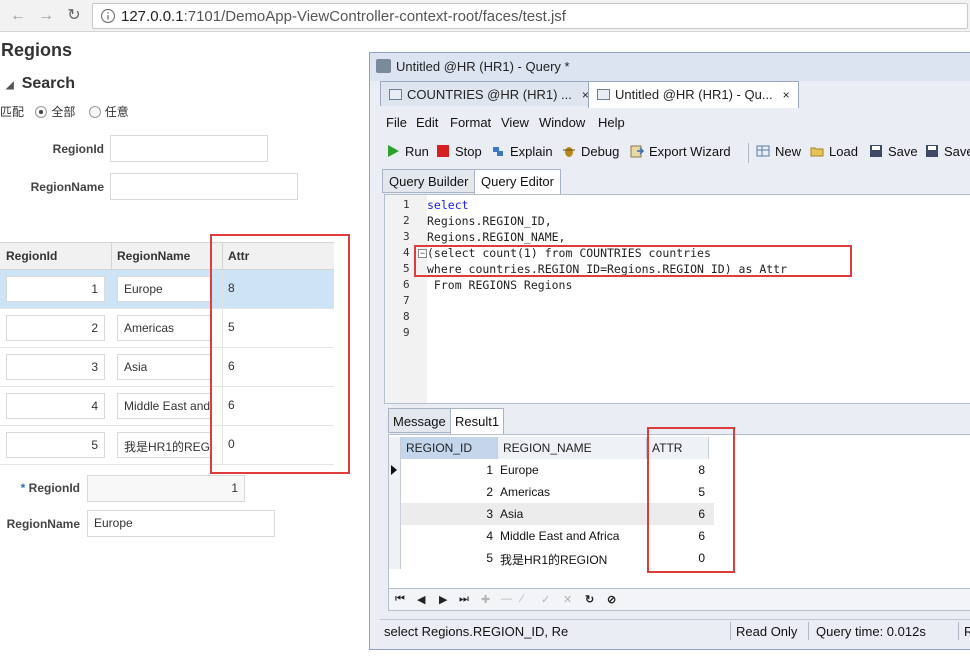 This screenshot has width=970, height=663. What do you see at coordinates (468, 151) in the screenshot?
I see `stop-label: Stop` at bounding box center [468, 151].